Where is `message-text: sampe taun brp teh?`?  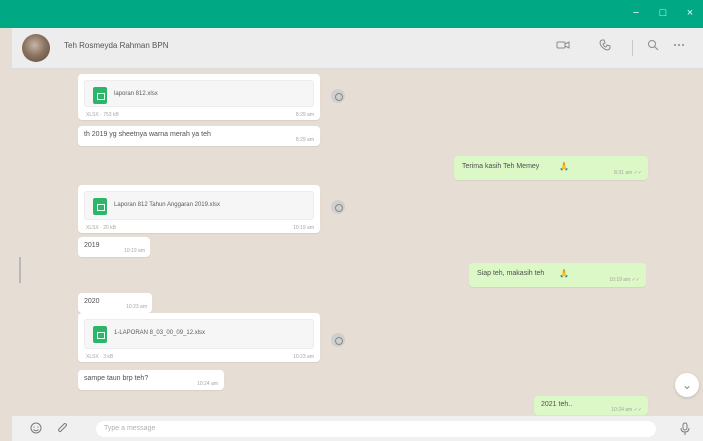
message-text: sampe taun brp teh? is located at coordinates (116, 378).